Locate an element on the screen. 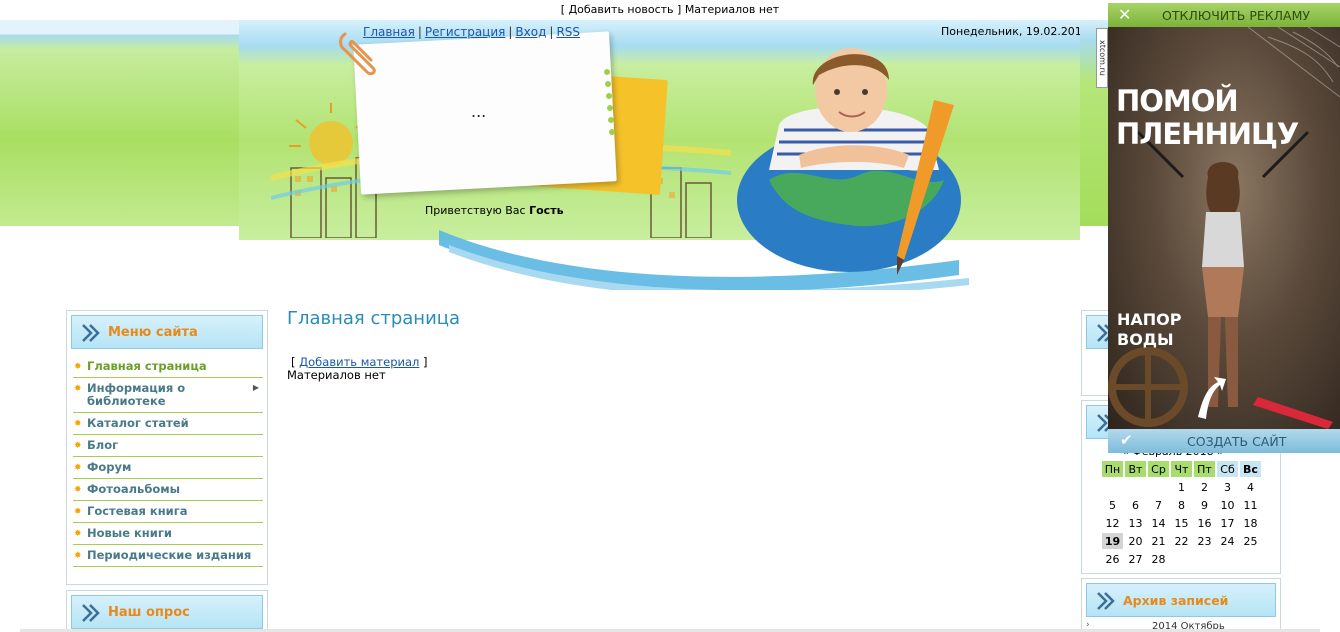  add-material: [ Добавить материал ] is located at coordinates (359, 362).